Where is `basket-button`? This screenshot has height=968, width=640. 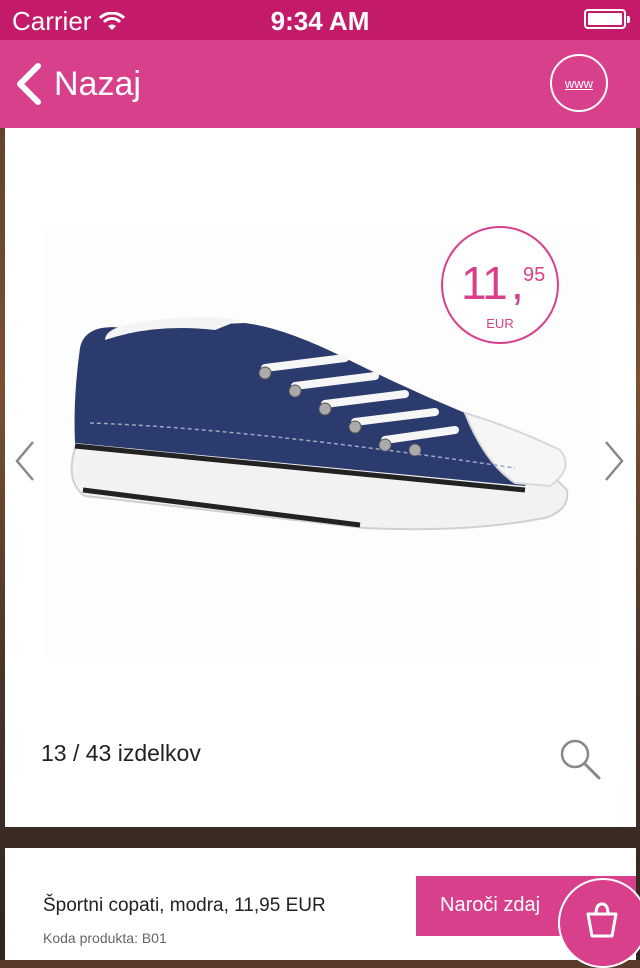 basket-button is located at coordinates (599, 923).